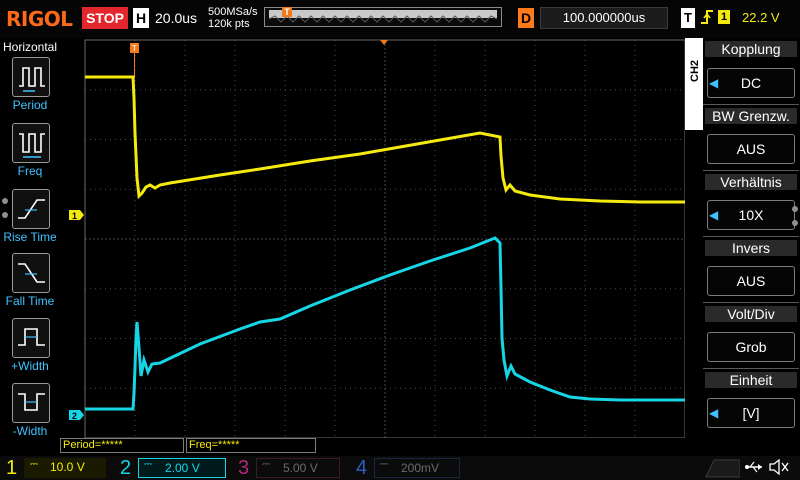 The image size is (800, 480). Describe the element at coordinates (751, 347) in the screenshot. I see `volts-div-value: Grob` at that location.